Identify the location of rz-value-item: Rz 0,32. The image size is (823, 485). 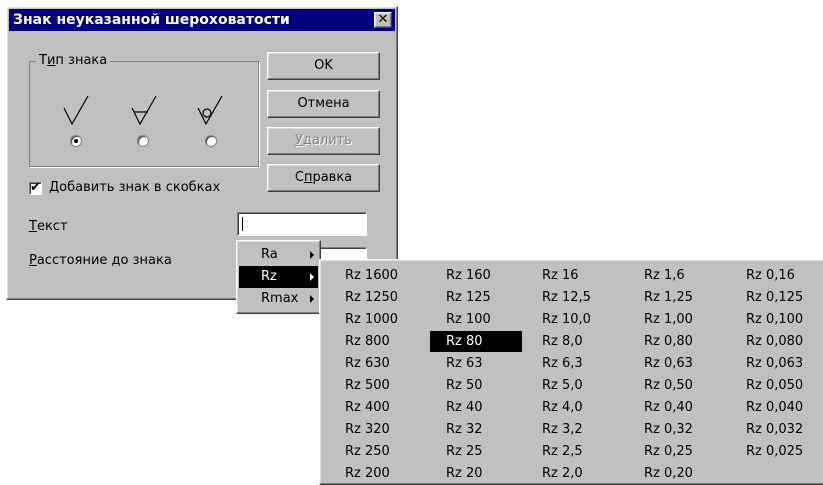
(674, 429).